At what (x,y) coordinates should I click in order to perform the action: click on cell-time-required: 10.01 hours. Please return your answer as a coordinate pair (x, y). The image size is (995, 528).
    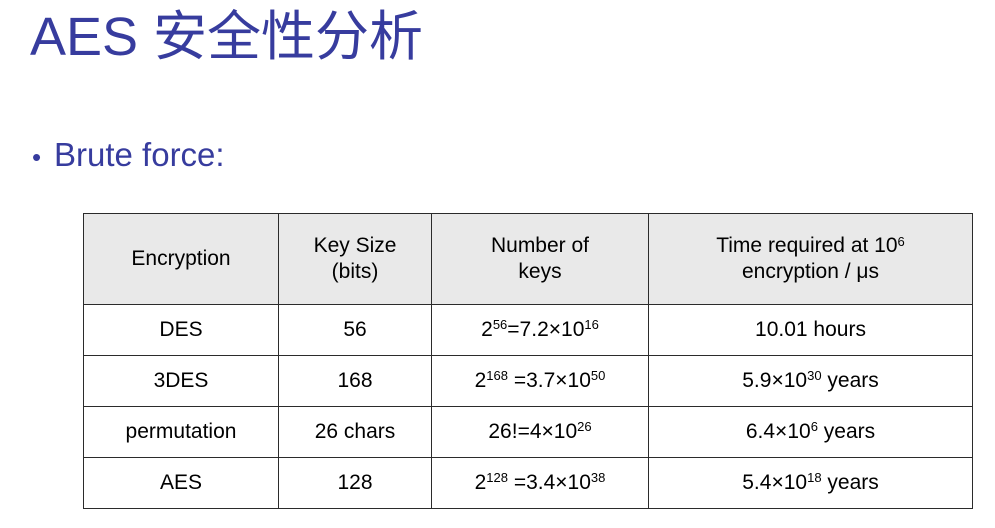
    Looking at the image, I should click on (810, 330).